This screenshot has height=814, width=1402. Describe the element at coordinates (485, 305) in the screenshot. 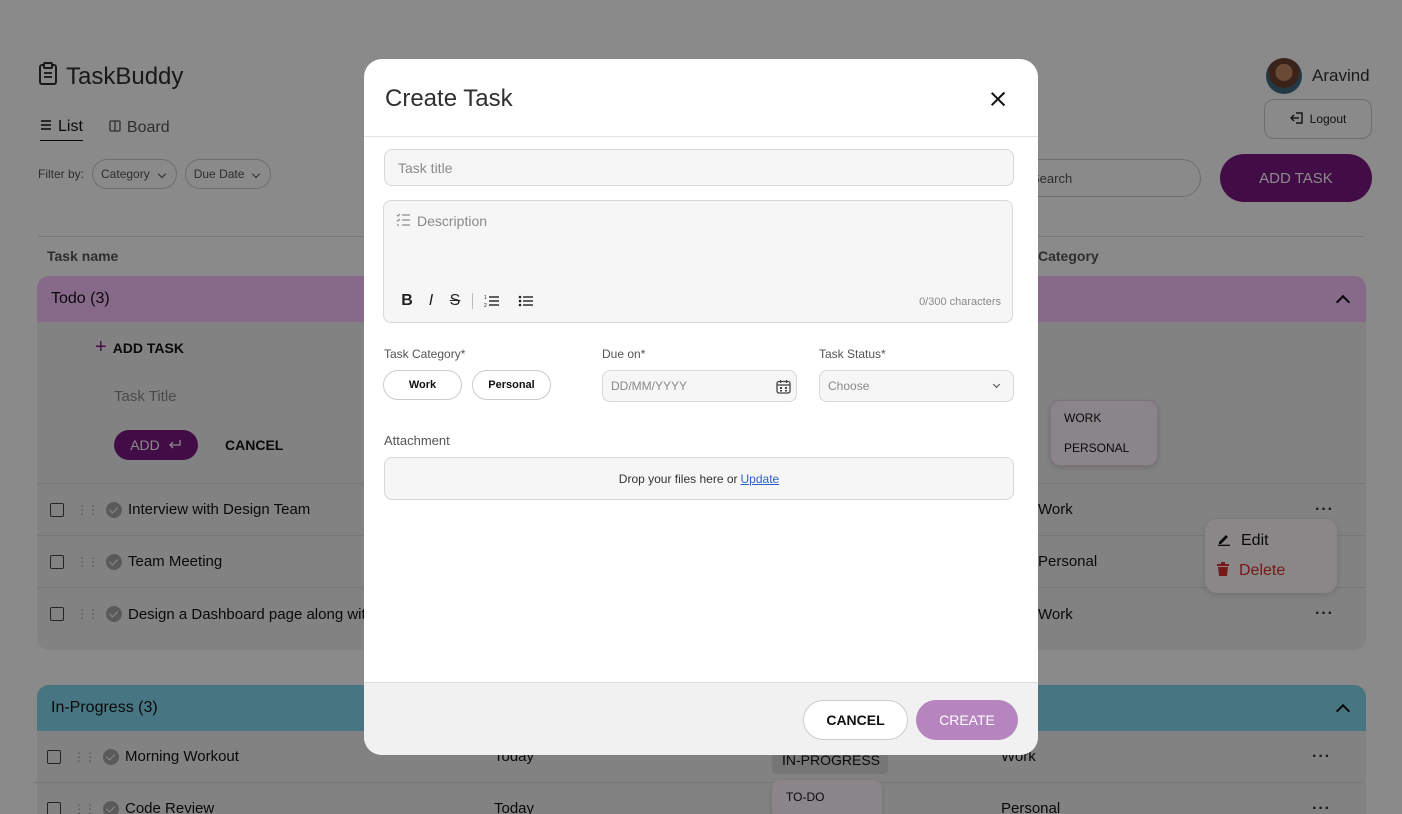

I see `svg-text: 2` at that location.